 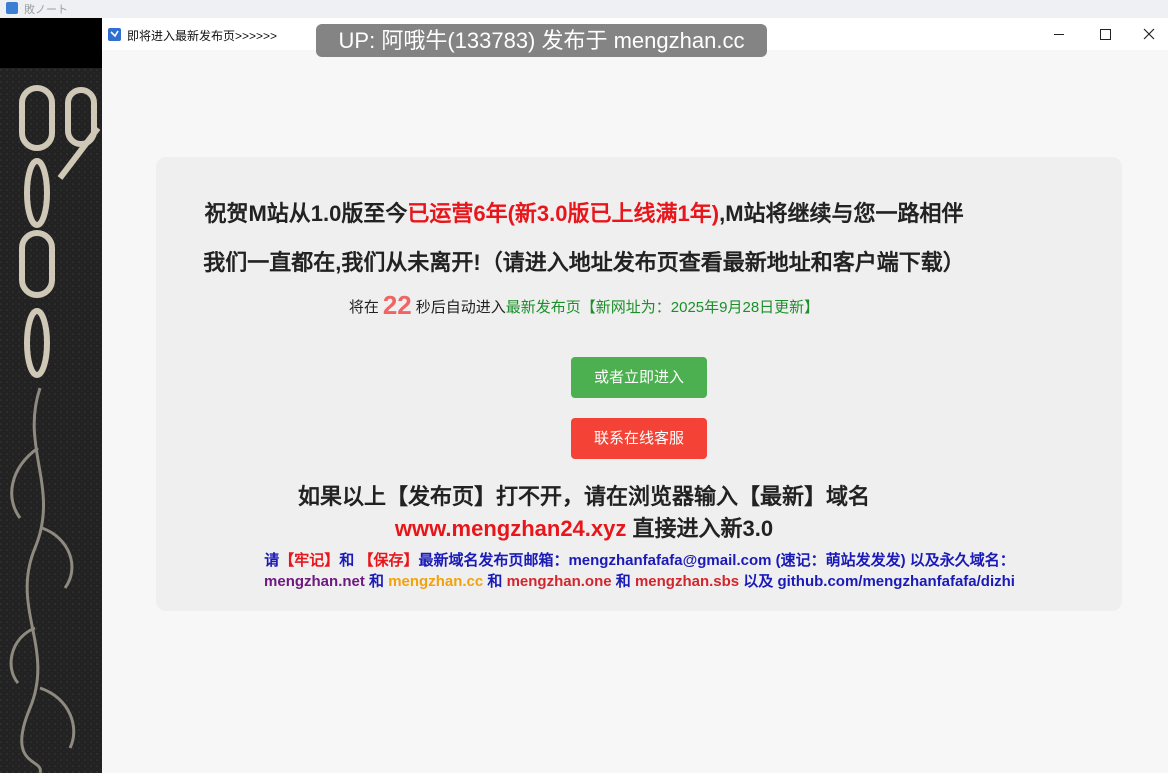 What do you see at coordinates (559, 581) in the screenshot?
I see `domain-one-link: mengzhan.one` at bounding box center [559, 581].